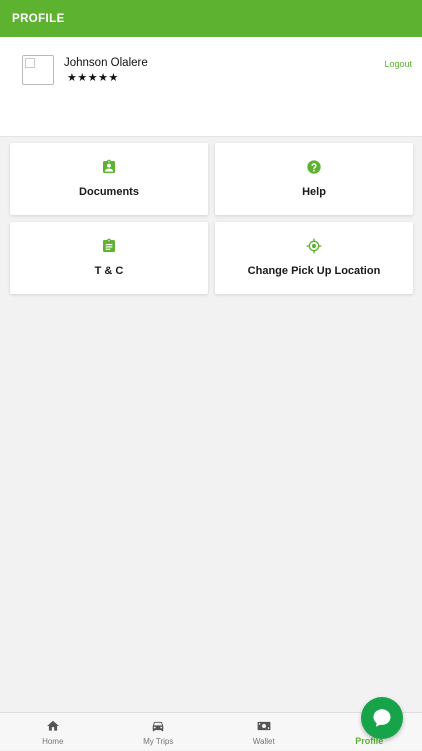 The width and height of the screenshot is (422, 751). What do you see at coordinates (314, 192) in the screenshot?
I see `help-label: Help` at bounding box center [314, 192].